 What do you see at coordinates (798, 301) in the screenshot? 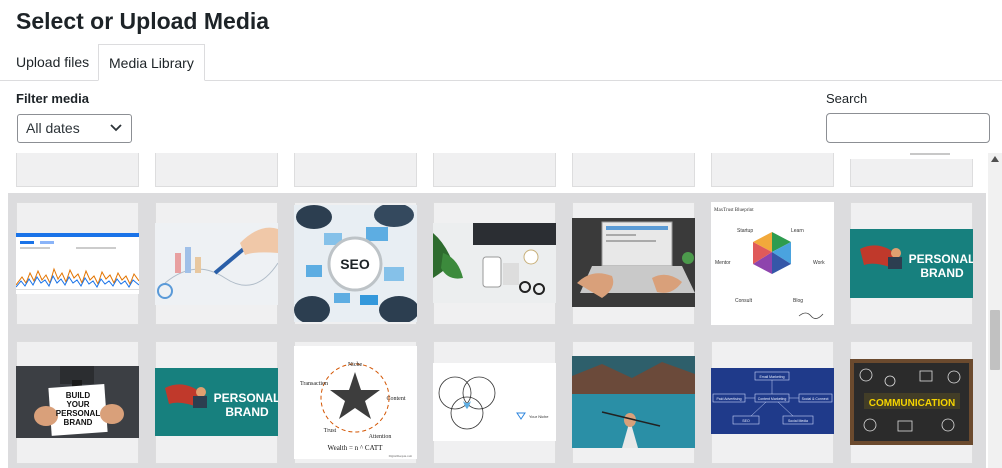
I see `blueprint-label: Blog` at bounding box center [798, 301].